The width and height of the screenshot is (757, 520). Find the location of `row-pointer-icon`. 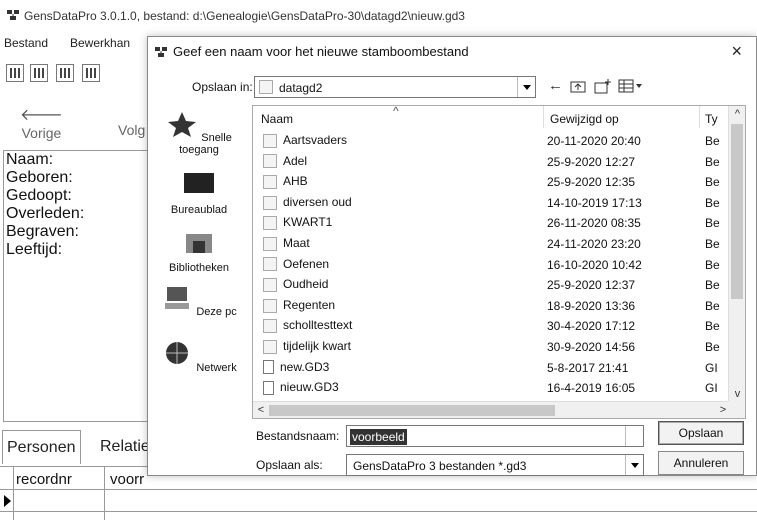

row-pointer-icon is located at coordinates (7, 501).